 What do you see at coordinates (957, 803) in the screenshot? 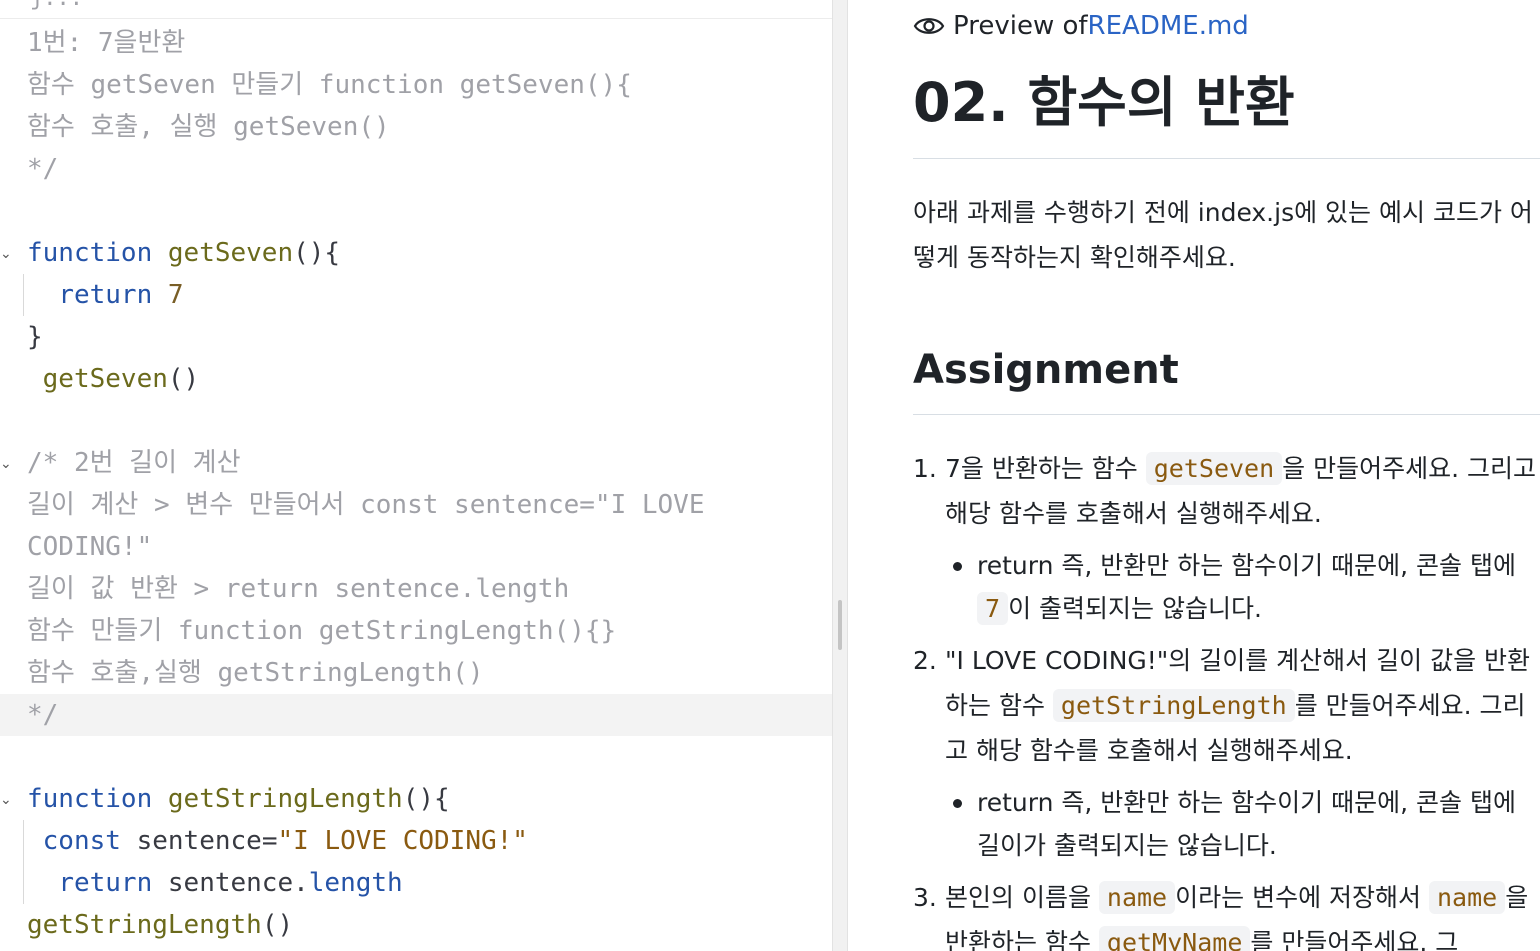
I see `bullet-icon` at bounding box center [957, 803].